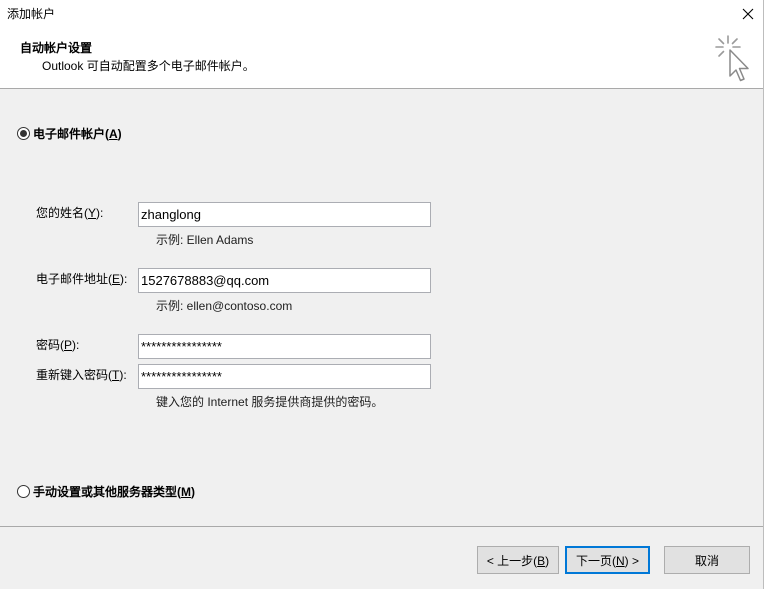 Image resolution: width=764 pixels, height=589 pixels. I want to click on email-account-option: 电子邮件帐户(A), so click(69, 133).